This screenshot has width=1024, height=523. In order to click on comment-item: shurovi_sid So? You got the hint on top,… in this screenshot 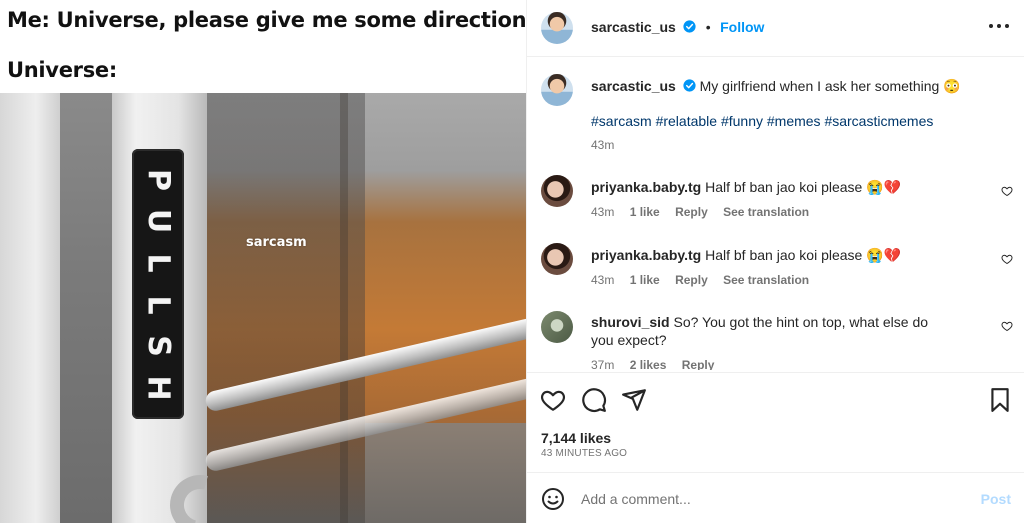, I will do `click(771, 331)`.